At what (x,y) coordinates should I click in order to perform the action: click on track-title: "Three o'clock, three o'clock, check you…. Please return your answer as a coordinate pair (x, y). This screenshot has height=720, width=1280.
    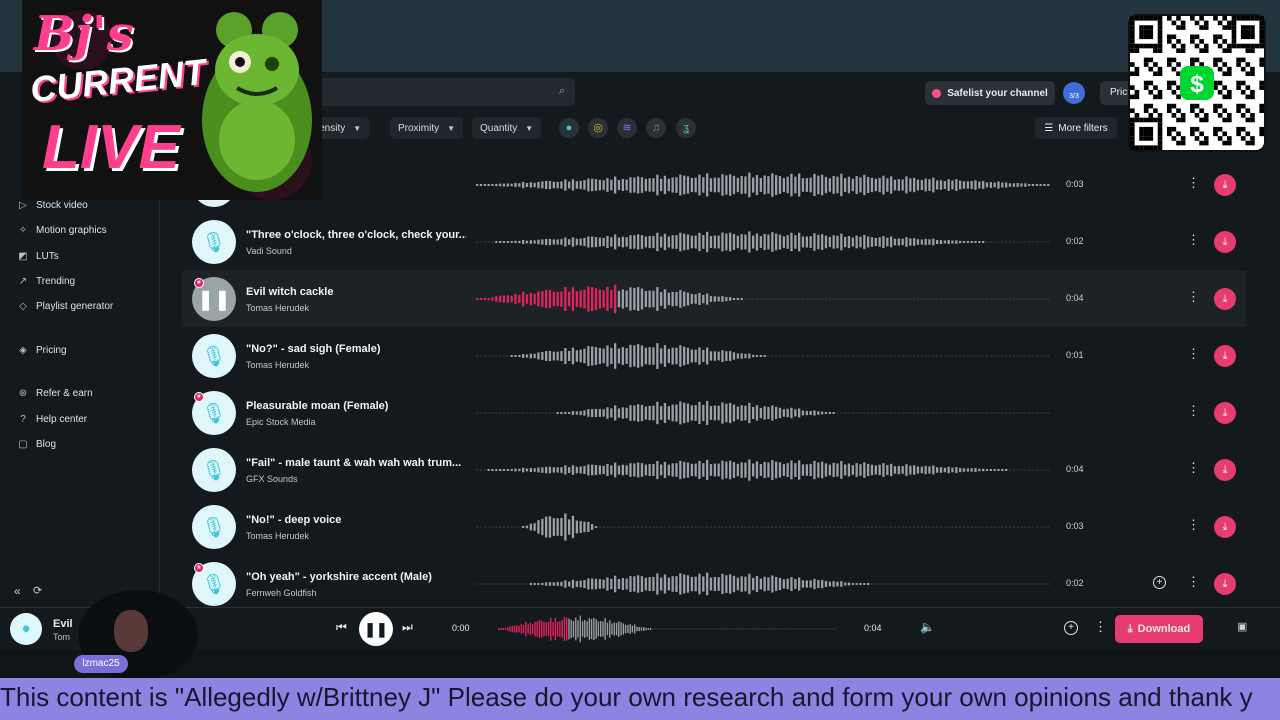
    Looking at the image, I should click on (356, 235).